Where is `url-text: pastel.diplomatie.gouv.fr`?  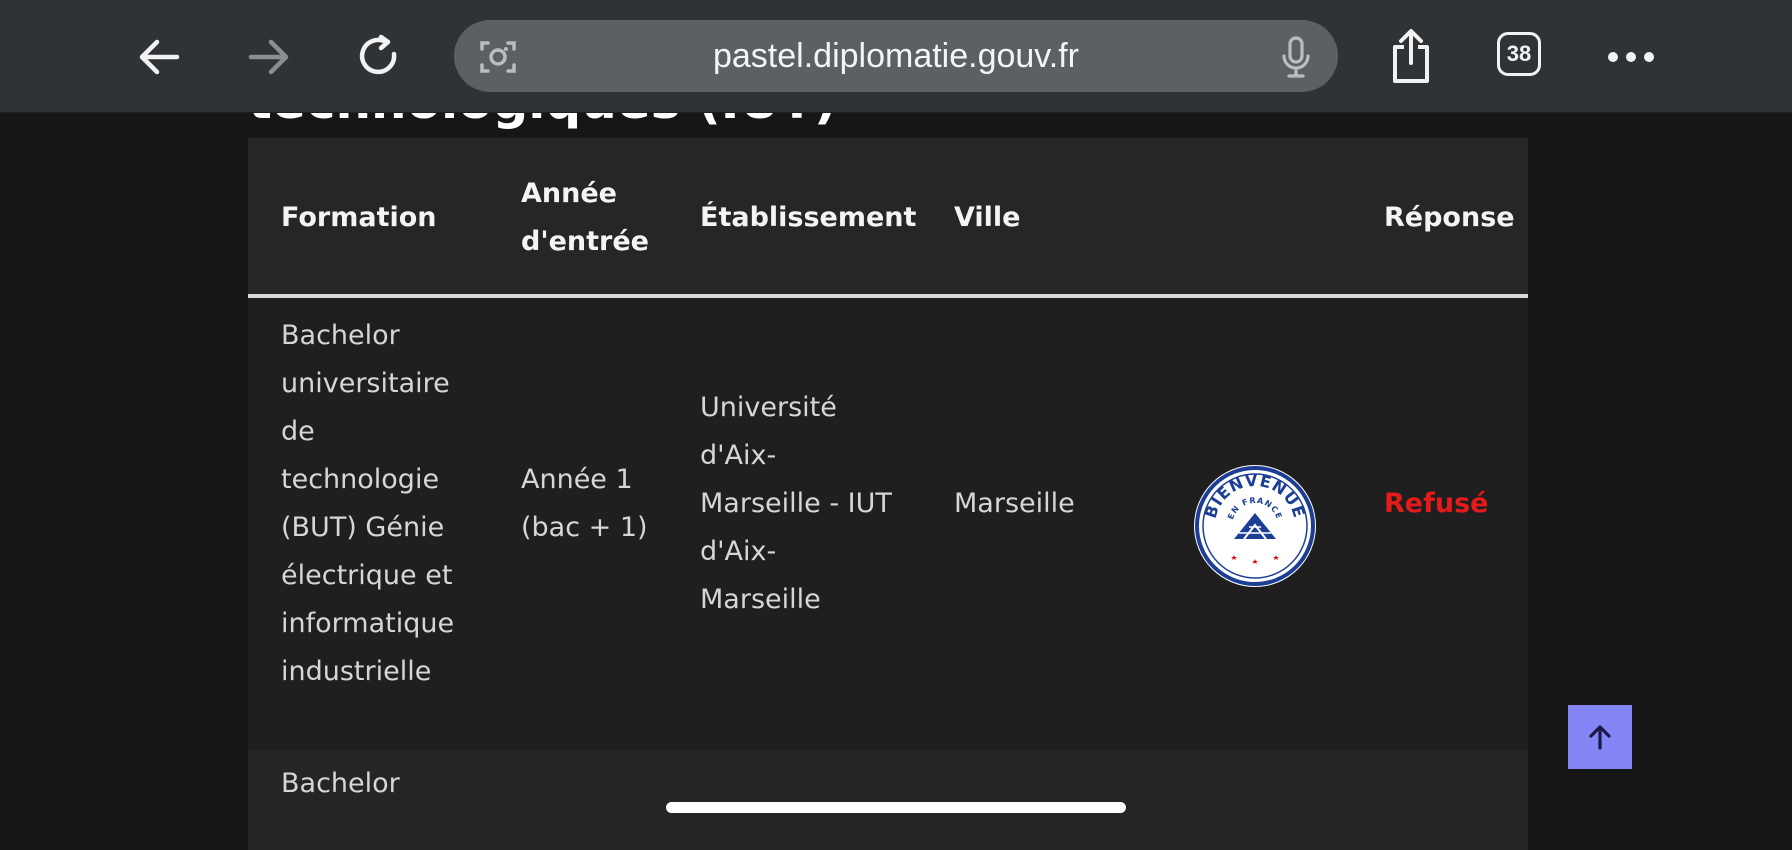 url-text: pastel.diplomatie.gouv.fr is located at coordinates (896, 56).